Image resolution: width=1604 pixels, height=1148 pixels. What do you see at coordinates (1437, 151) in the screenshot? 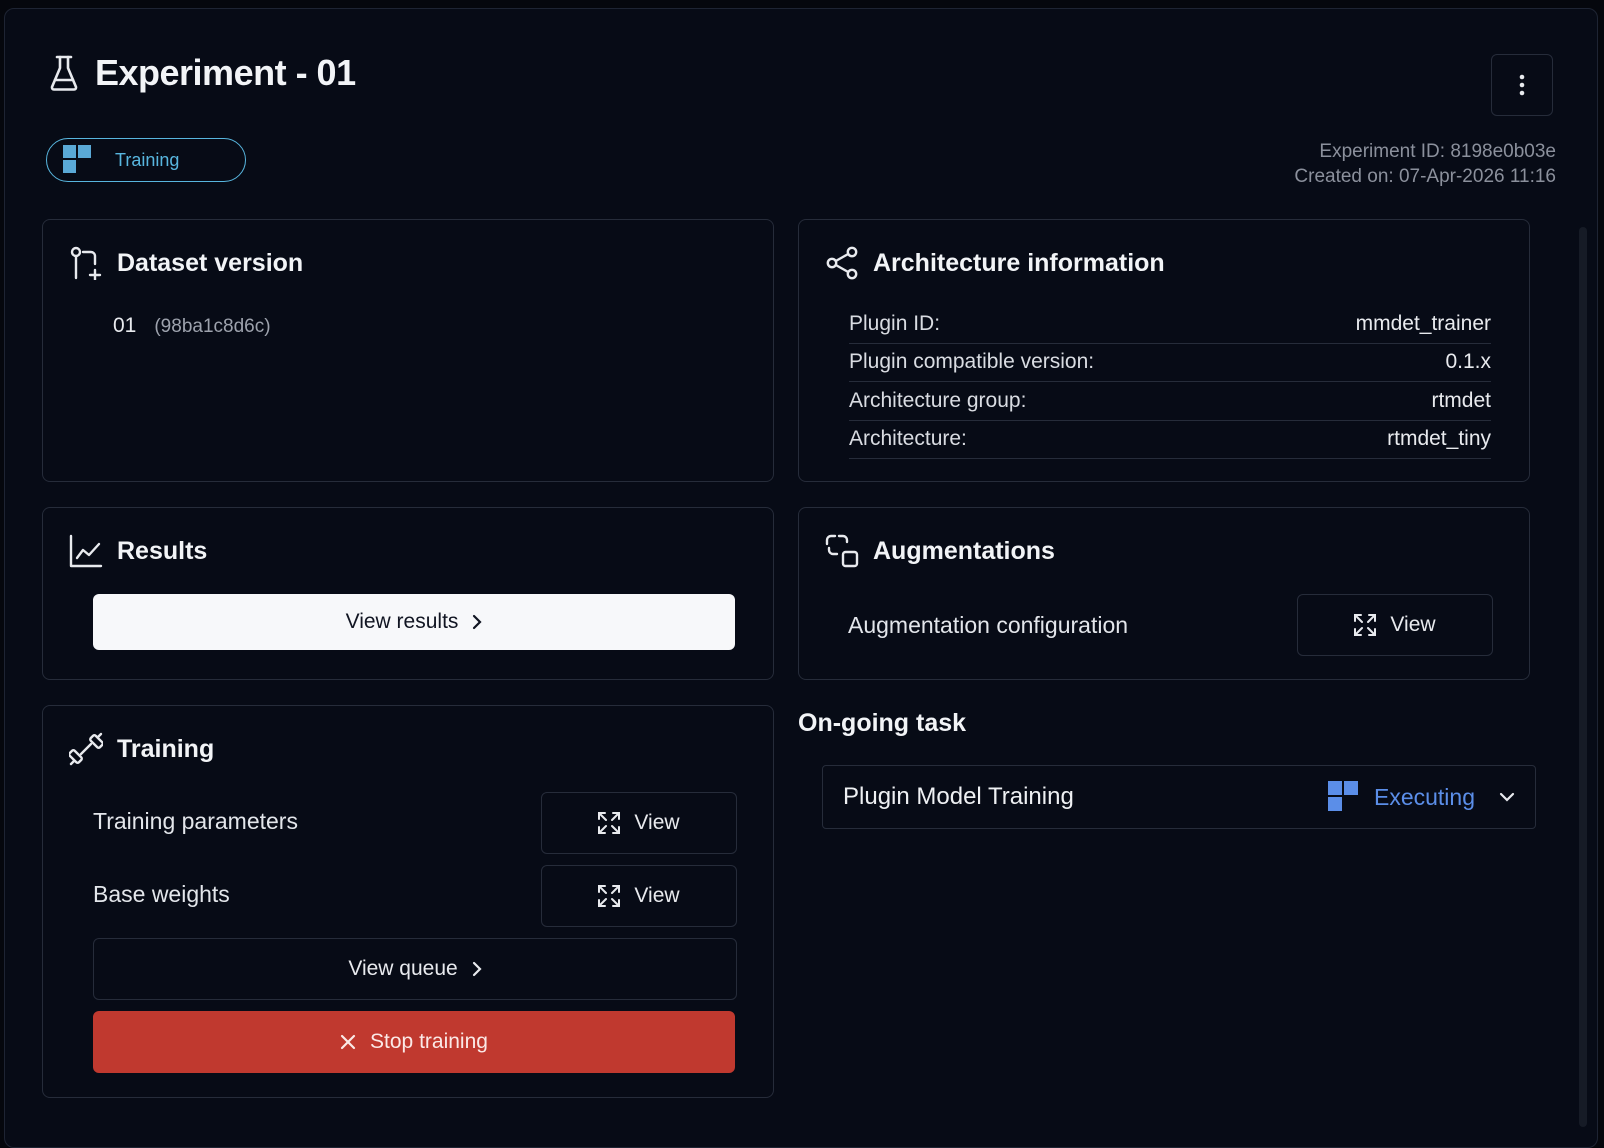
I see `experiment-id: Experiment ID: 8198e0b03e` at bounding box center [1437, 151].